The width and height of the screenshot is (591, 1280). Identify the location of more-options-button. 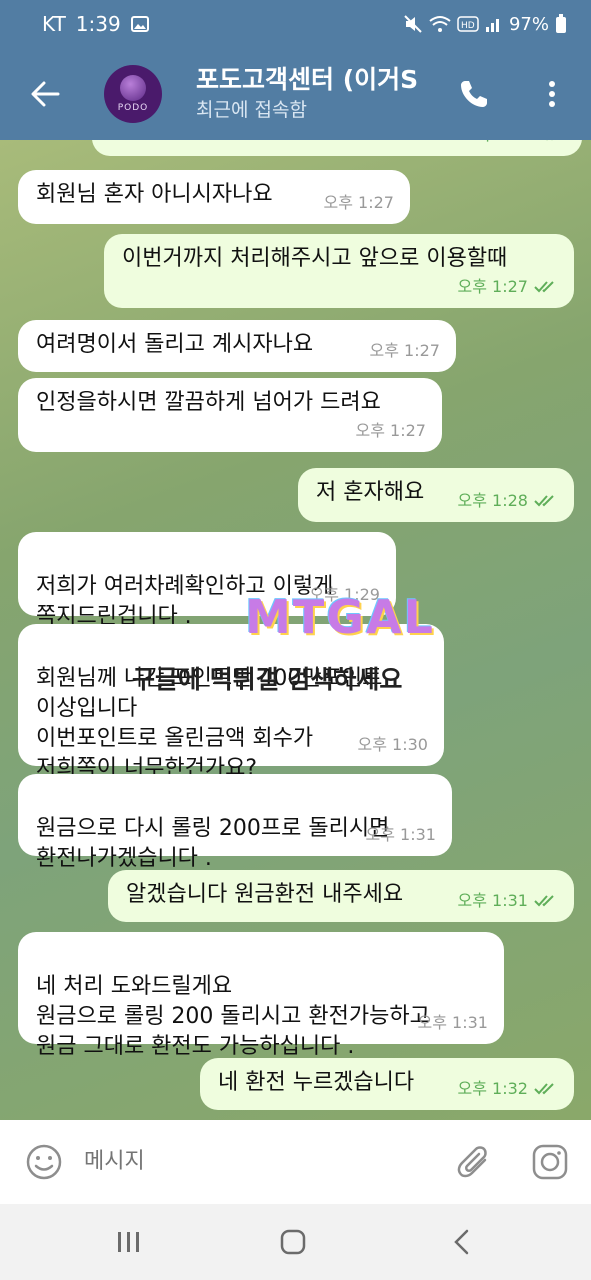
(552, 94).